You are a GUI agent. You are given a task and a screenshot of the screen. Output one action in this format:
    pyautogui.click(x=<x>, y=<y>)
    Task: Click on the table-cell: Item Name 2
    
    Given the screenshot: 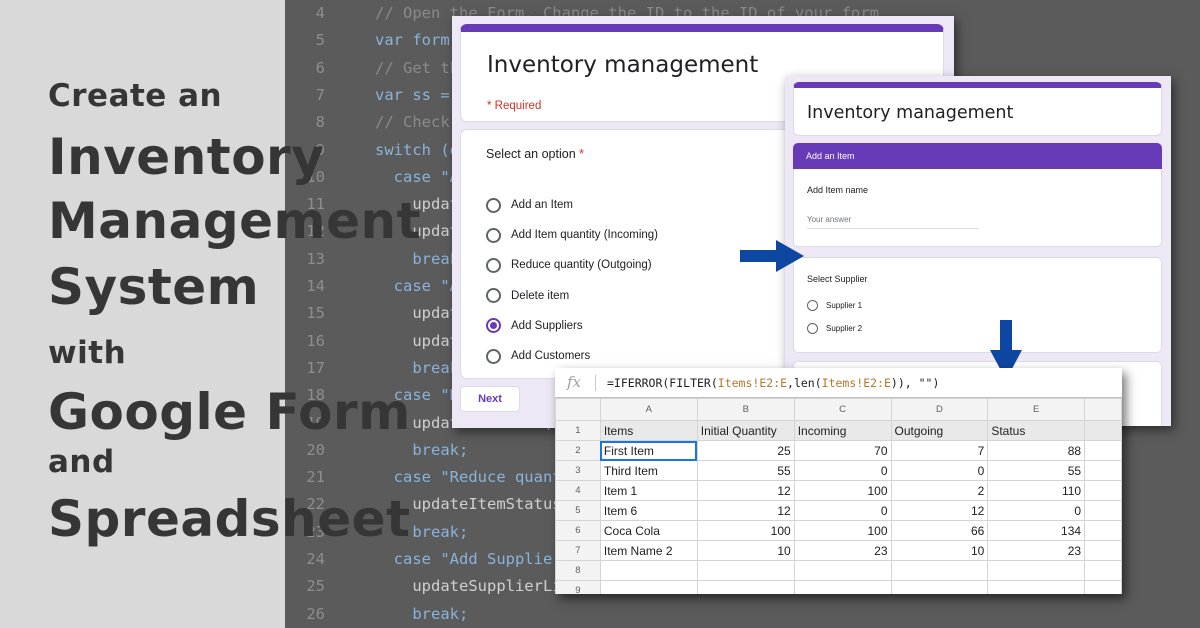 What is the action you would take?
    pyautogui.click(x=648, y=550)
    